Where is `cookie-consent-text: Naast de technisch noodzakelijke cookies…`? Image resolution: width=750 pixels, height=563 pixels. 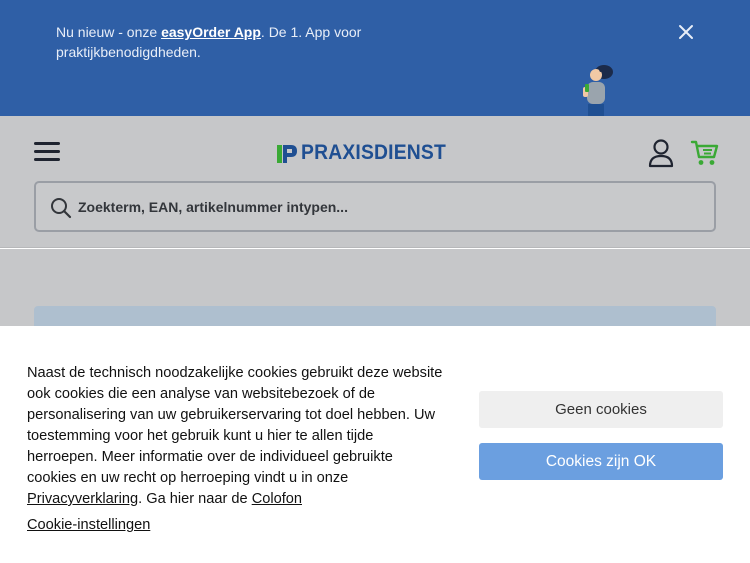
cookie-consent-text: Naast de technisch noodzakelijke cookies… is located at coordinates (236, 436).